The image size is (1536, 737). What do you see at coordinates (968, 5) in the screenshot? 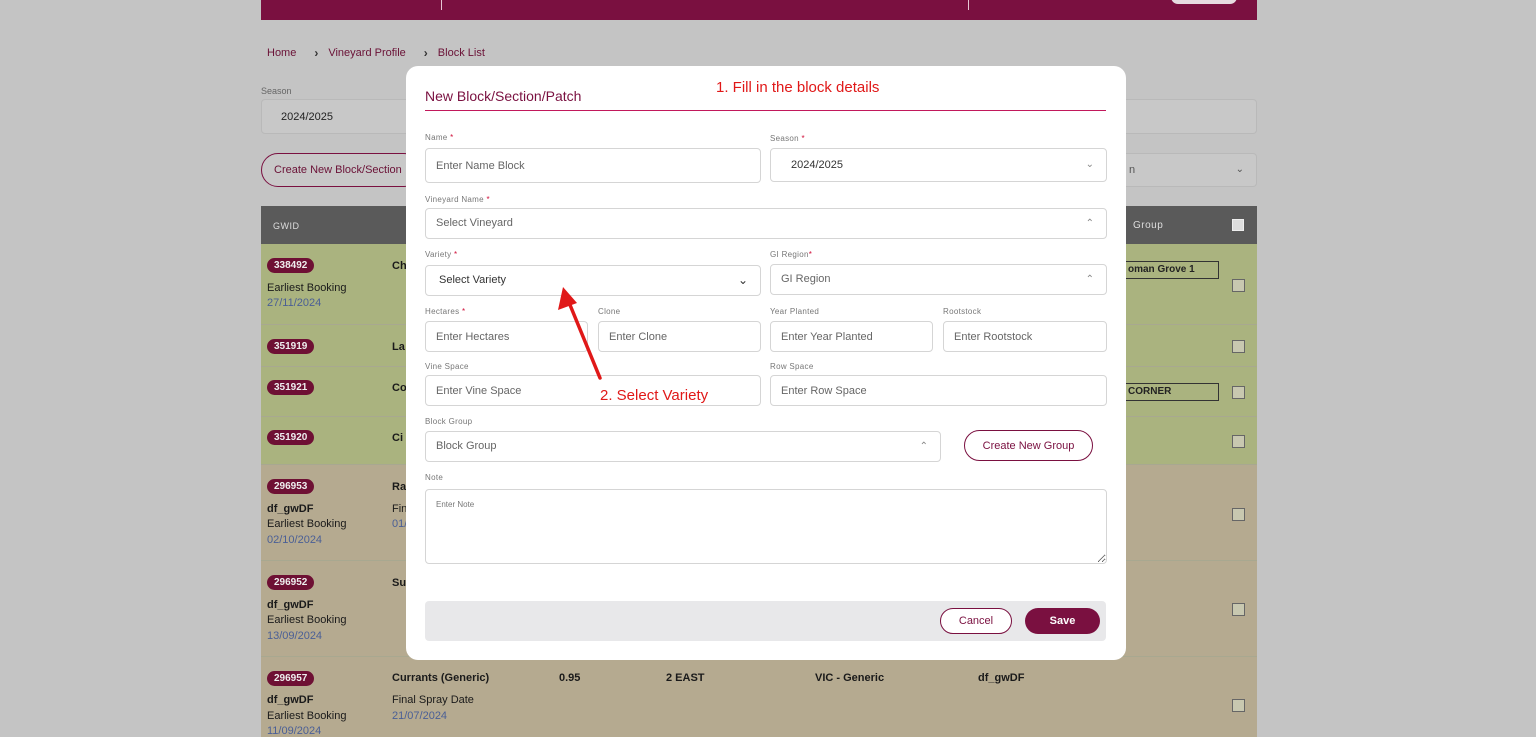
I see `navbar-divider` at bounding box center [968, 5].